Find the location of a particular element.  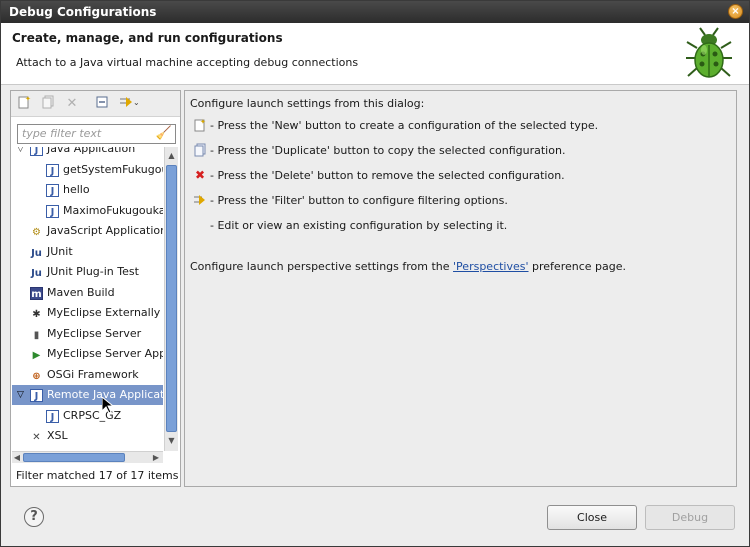

tree-item-label: JUnit is located at coordinates (60, 251).